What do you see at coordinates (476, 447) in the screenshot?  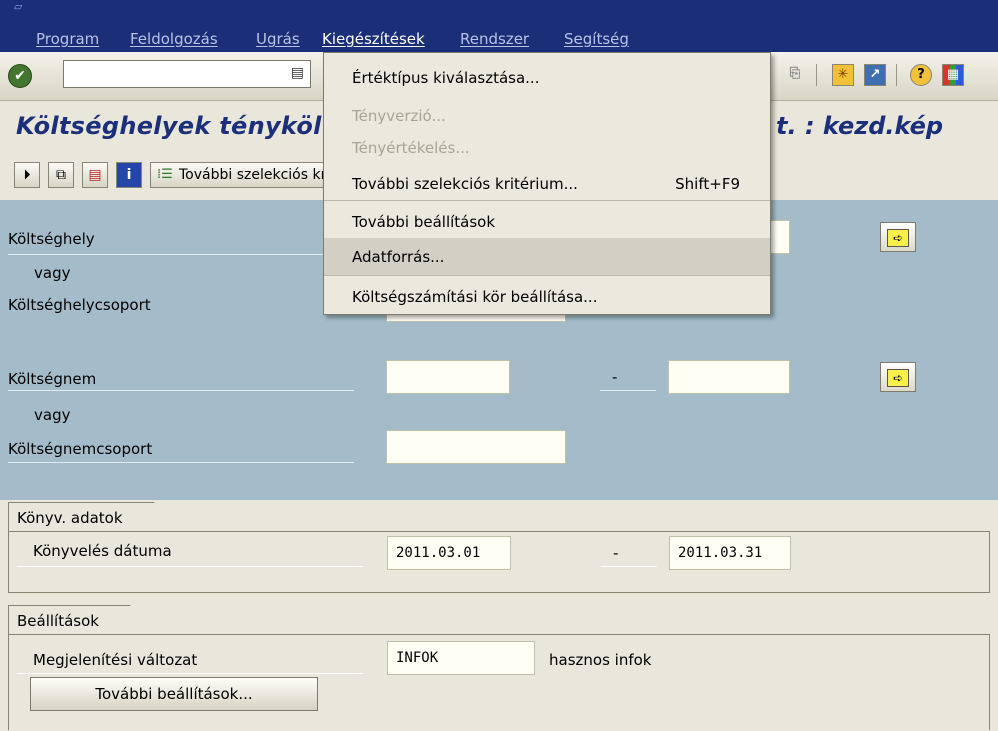 I see `cost-element-group-field` at bounding box center [476, 447].